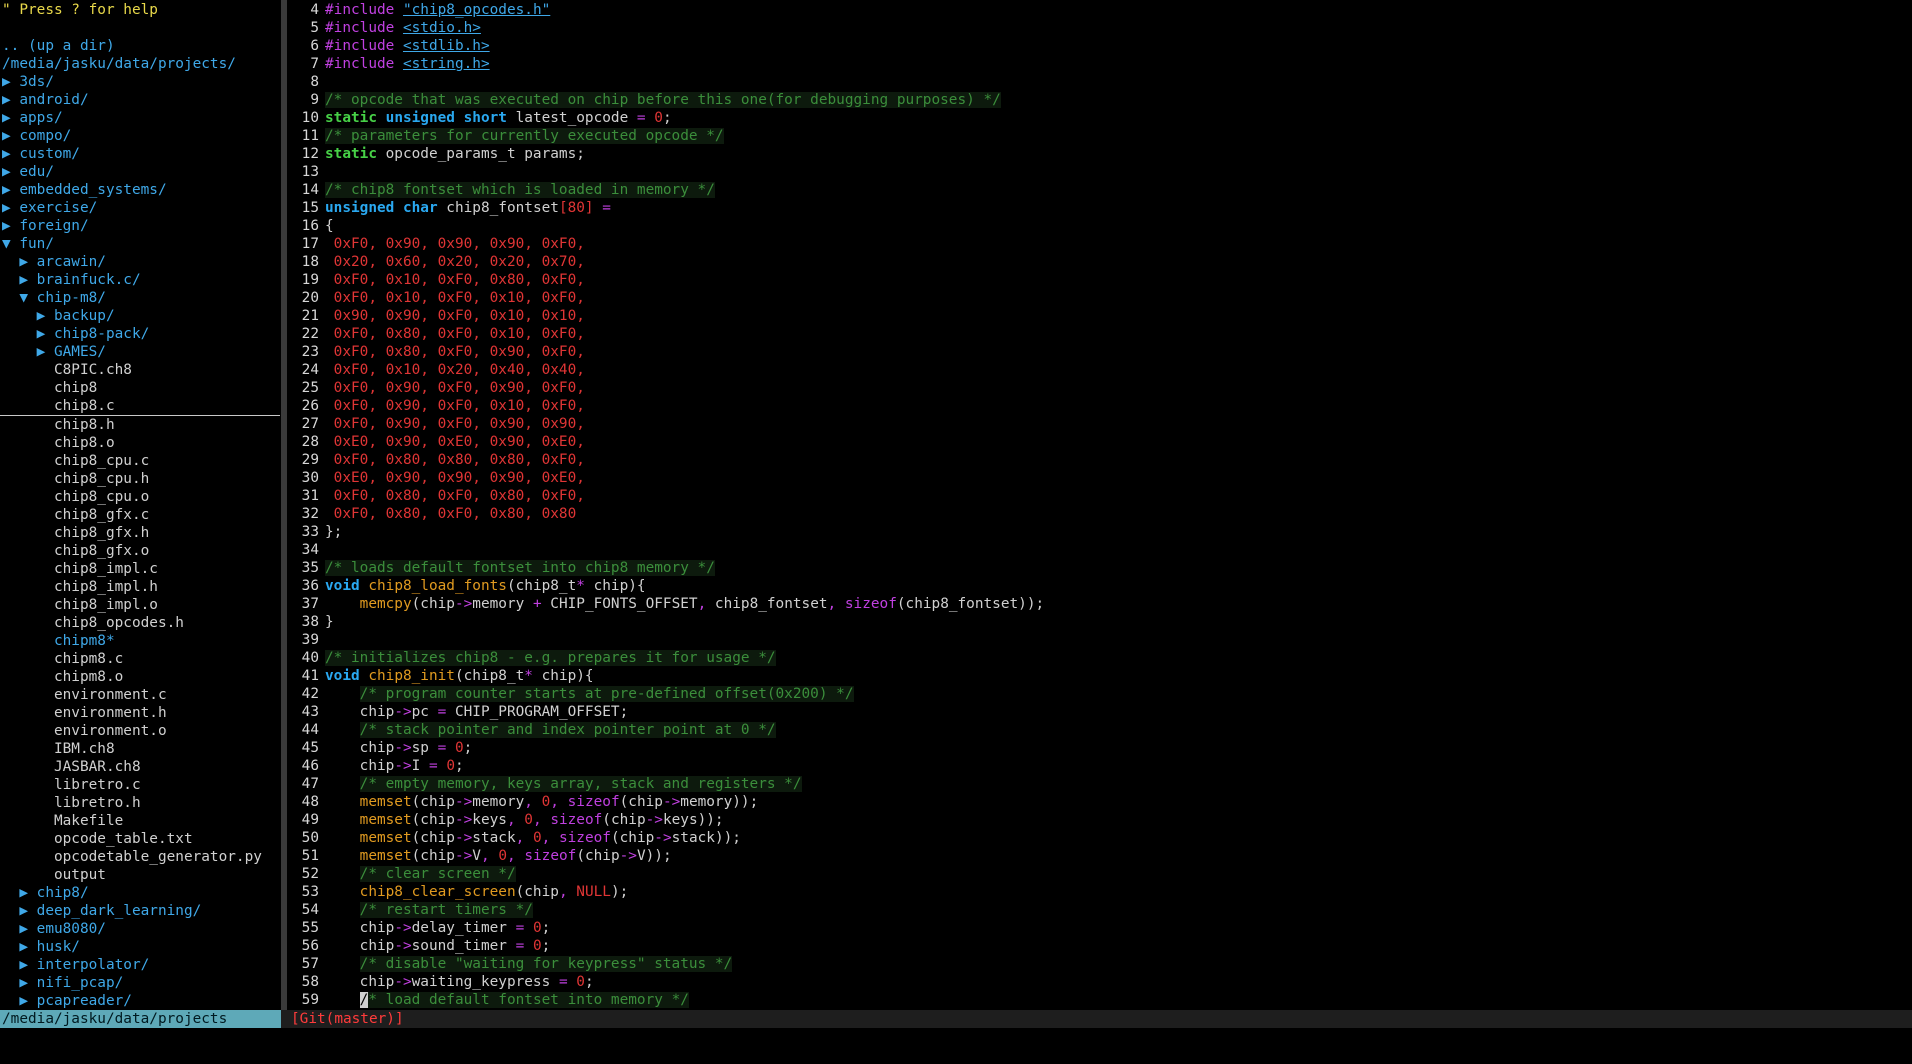  What do you see at coordinates (140, 226) in the screenshot?
I see `tree-directory: ▶ foreign/` at bounding box center [140, 226].